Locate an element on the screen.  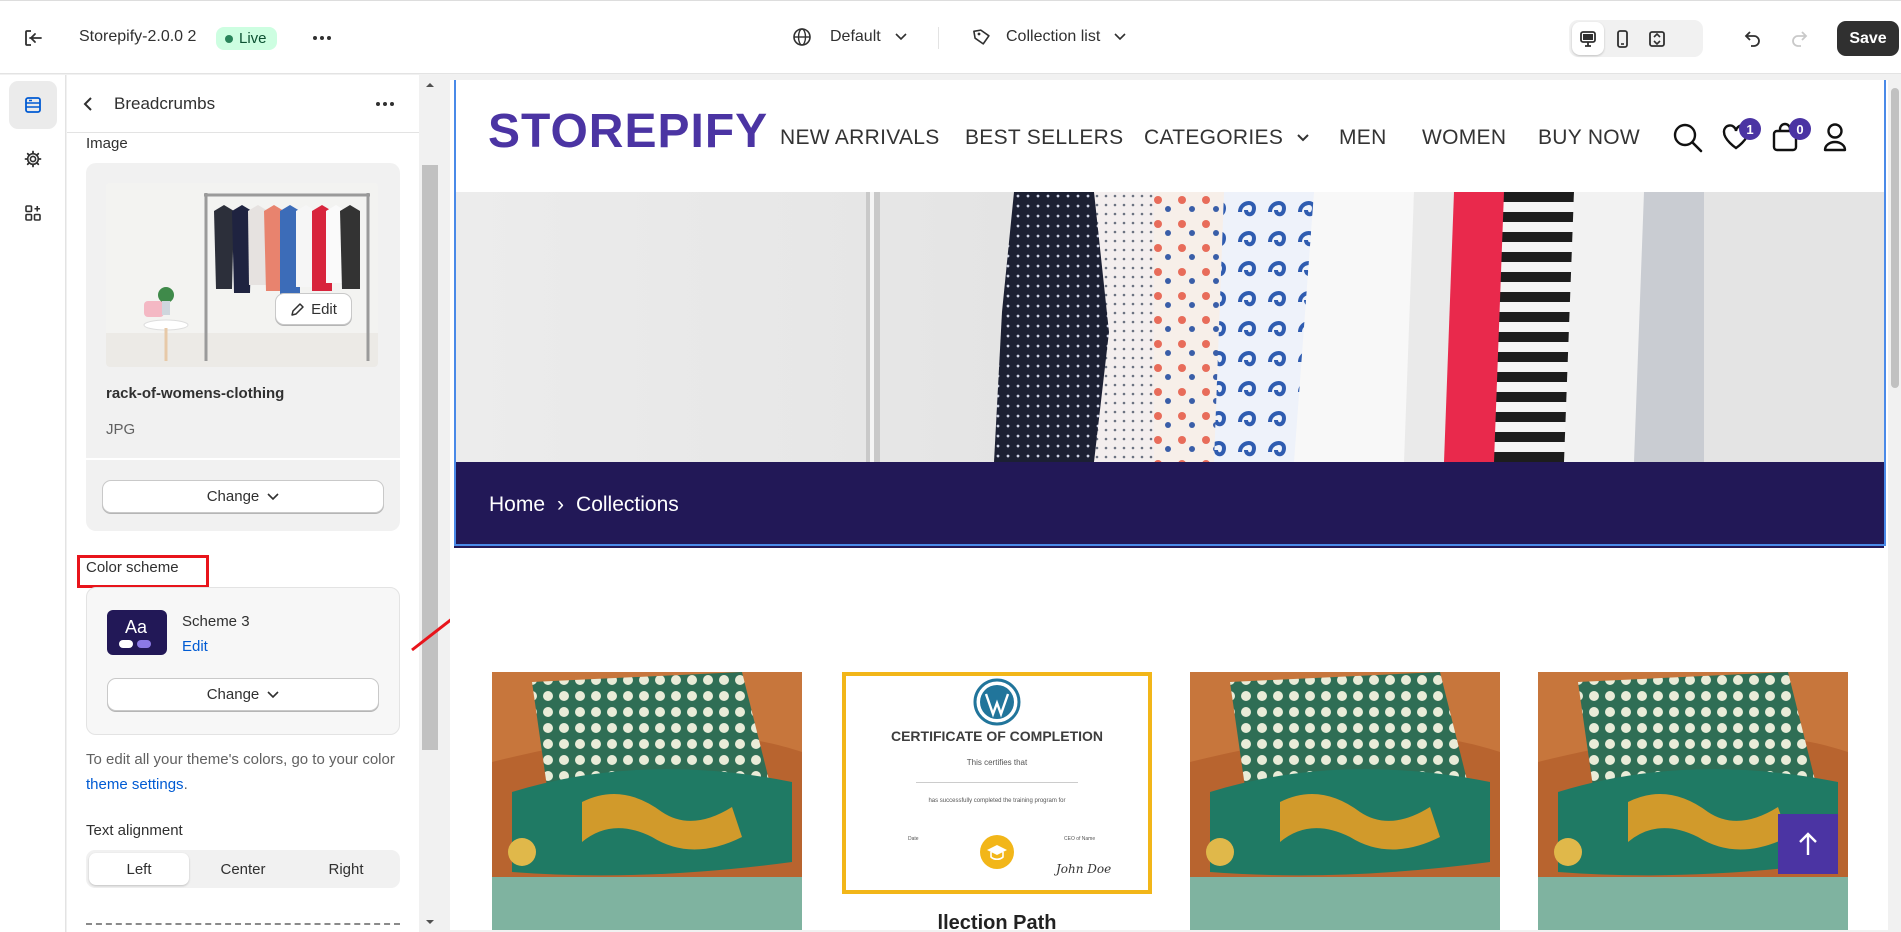
nav-buy-now: BUY NOW is located at coordinates (1589, 138).